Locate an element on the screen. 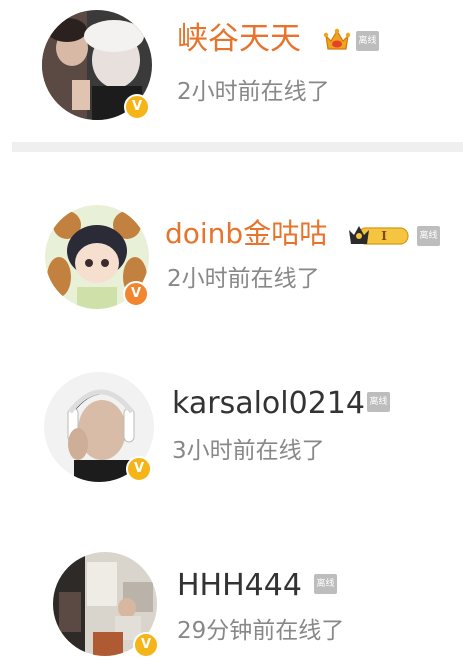 Image resolution: width=463 pixels, height=662 pixels. username: 峡谷天天 is located at coordinates (239, 39).